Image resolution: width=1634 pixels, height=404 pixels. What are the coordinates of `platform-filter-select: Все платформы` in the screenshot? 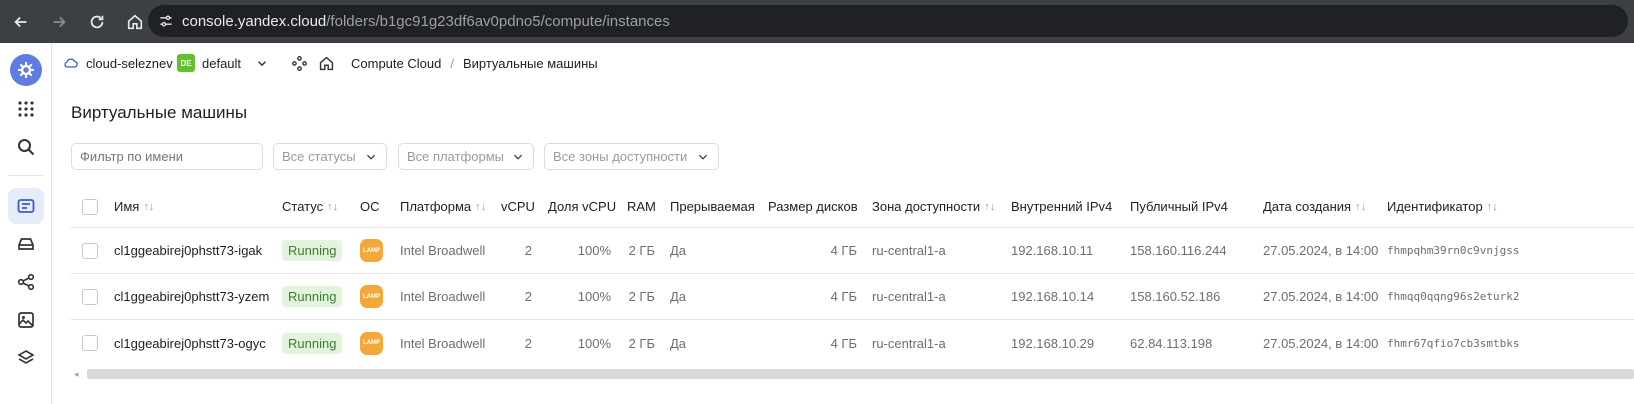 It's located at (466, 156).